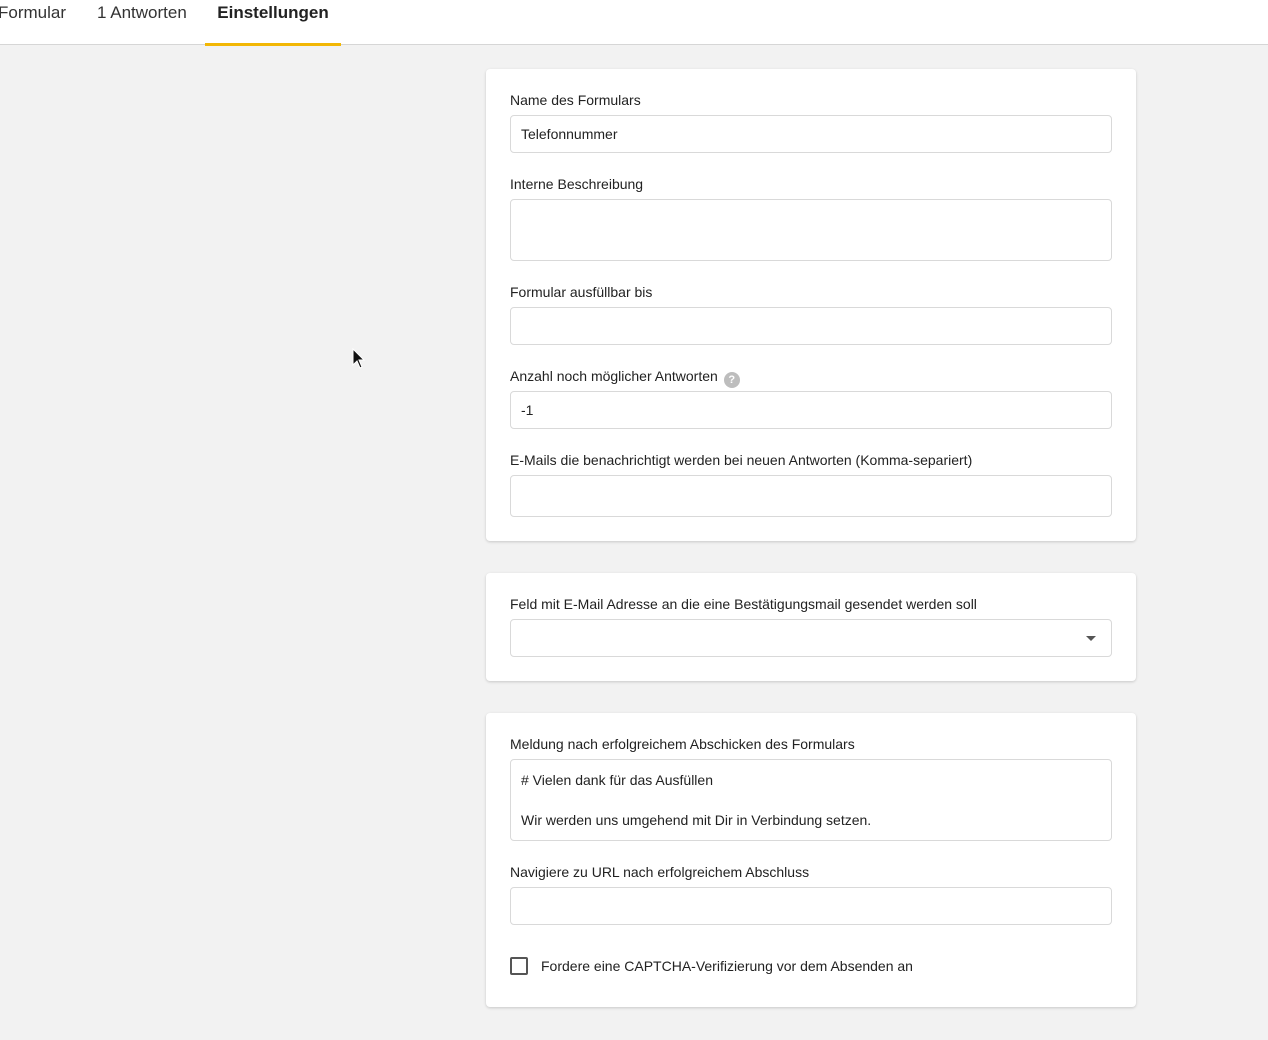 The height and width of the screenshot is (1040, 1268). What do you see at coordinates (1091, 638) in the screenshot?
I see `chevron-down-icon` at bounding box center [1091, 638].